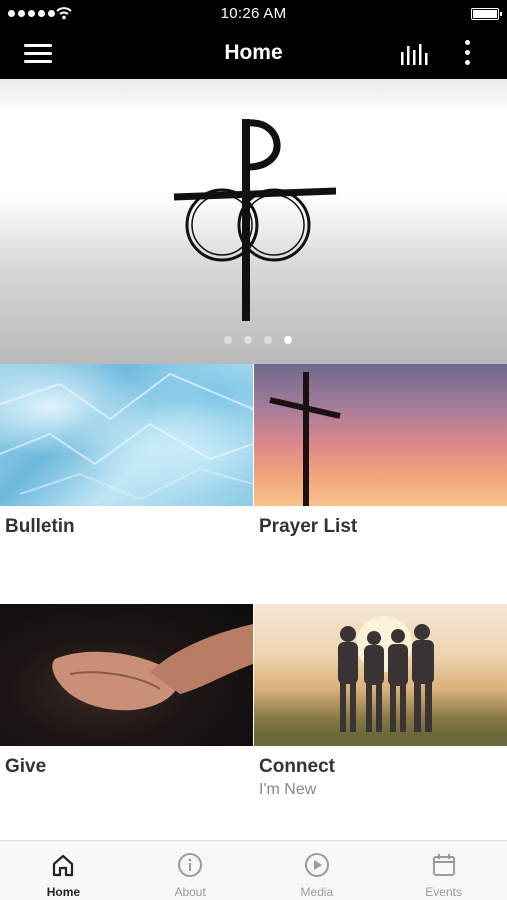 The height and width of the screenshot is (900, 507). I want to click on nav-bar: Home, so click(253, 53).